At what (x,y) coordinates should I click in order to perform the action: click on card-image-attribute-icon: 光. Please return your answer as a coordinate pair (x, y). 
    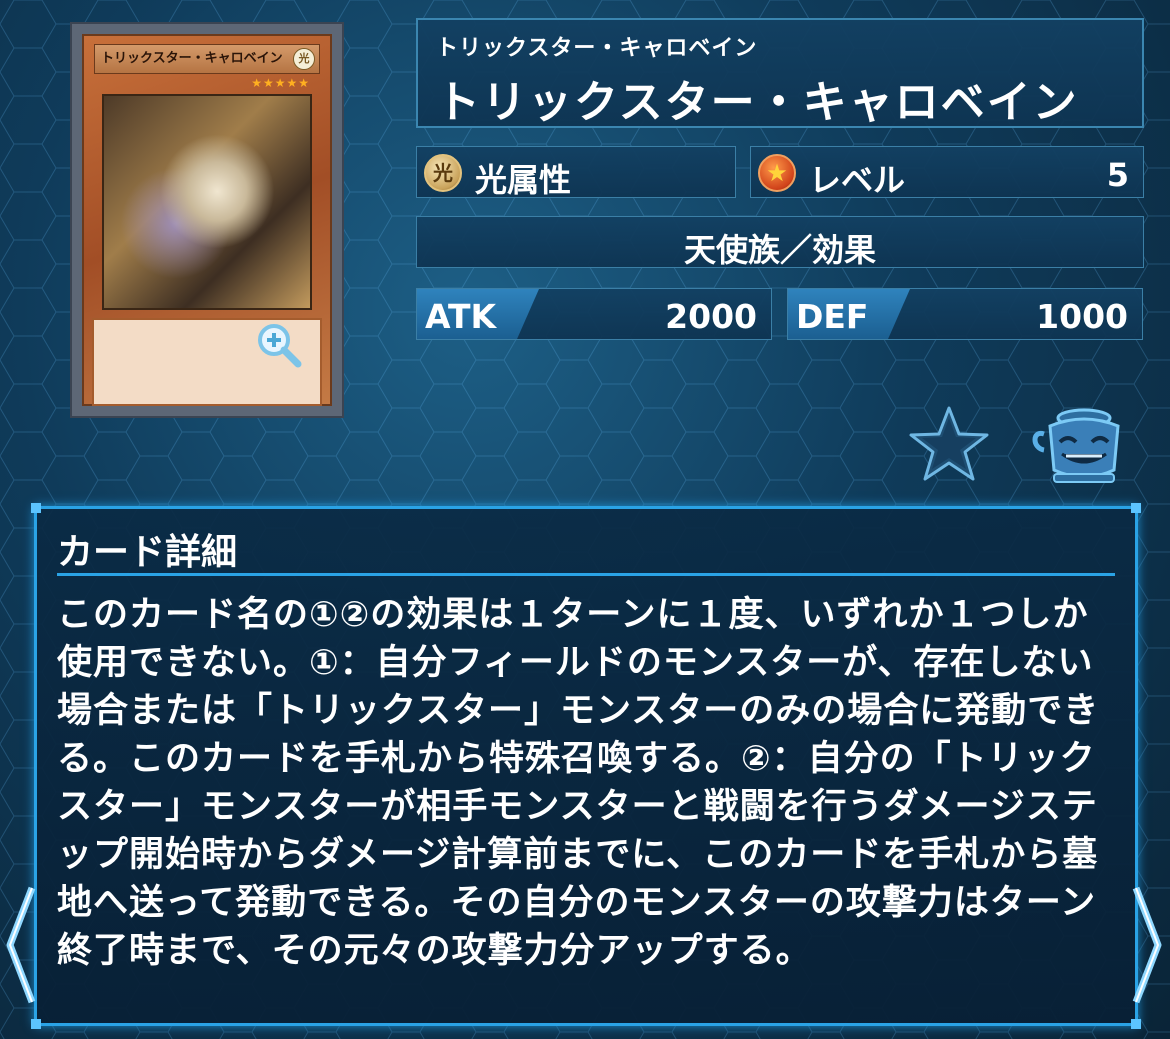
    Looking at the image, I should click on (304, 59).